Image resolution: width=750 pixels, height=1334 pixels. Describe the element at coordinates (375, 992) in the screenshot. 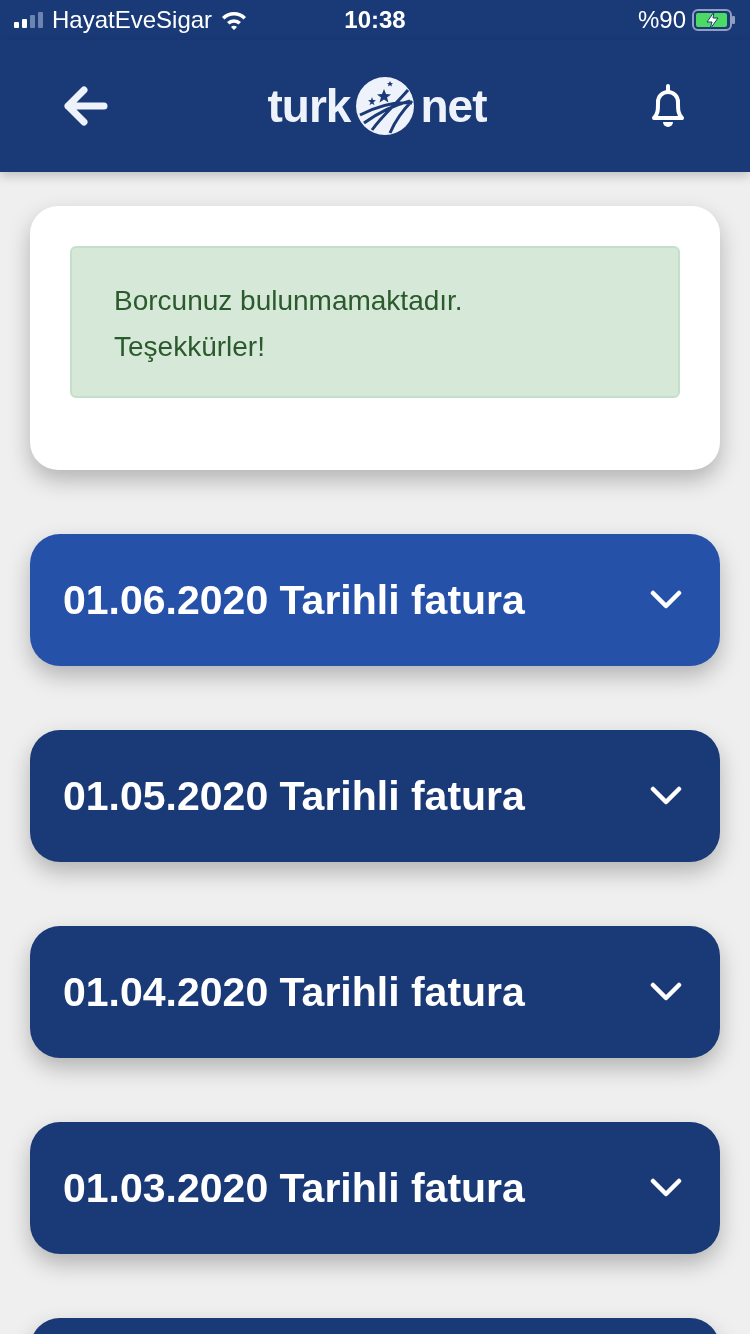

I see `invoice-row: 01.04.2020 Tarihli fatura` at that location.